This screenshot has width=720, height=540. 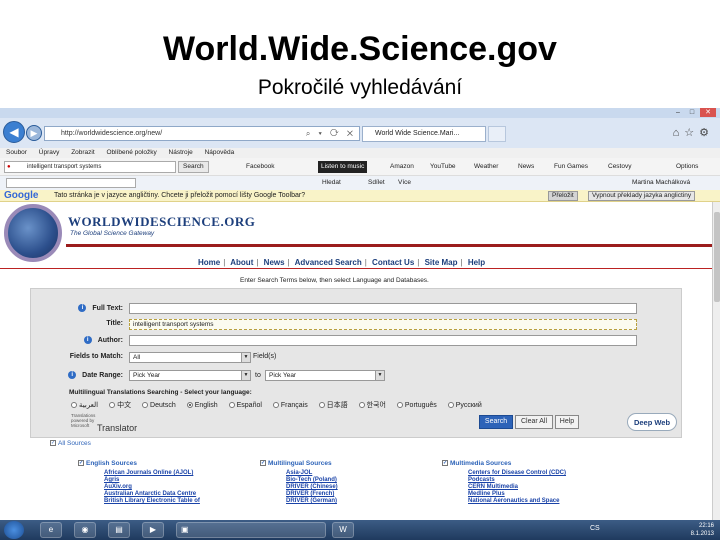 I want to click on language-option-russian: Русский, so click(x=464, y=405).